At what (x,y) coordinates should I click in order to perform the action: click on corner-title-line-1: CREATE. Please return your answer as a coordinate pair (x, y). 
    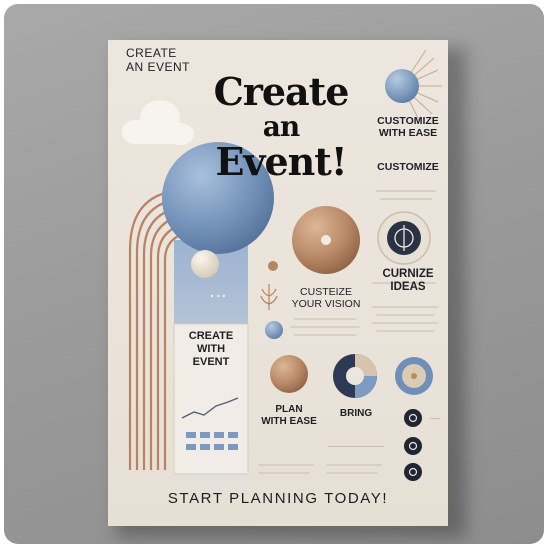
    Looking at the image, I should click on (151, 53).